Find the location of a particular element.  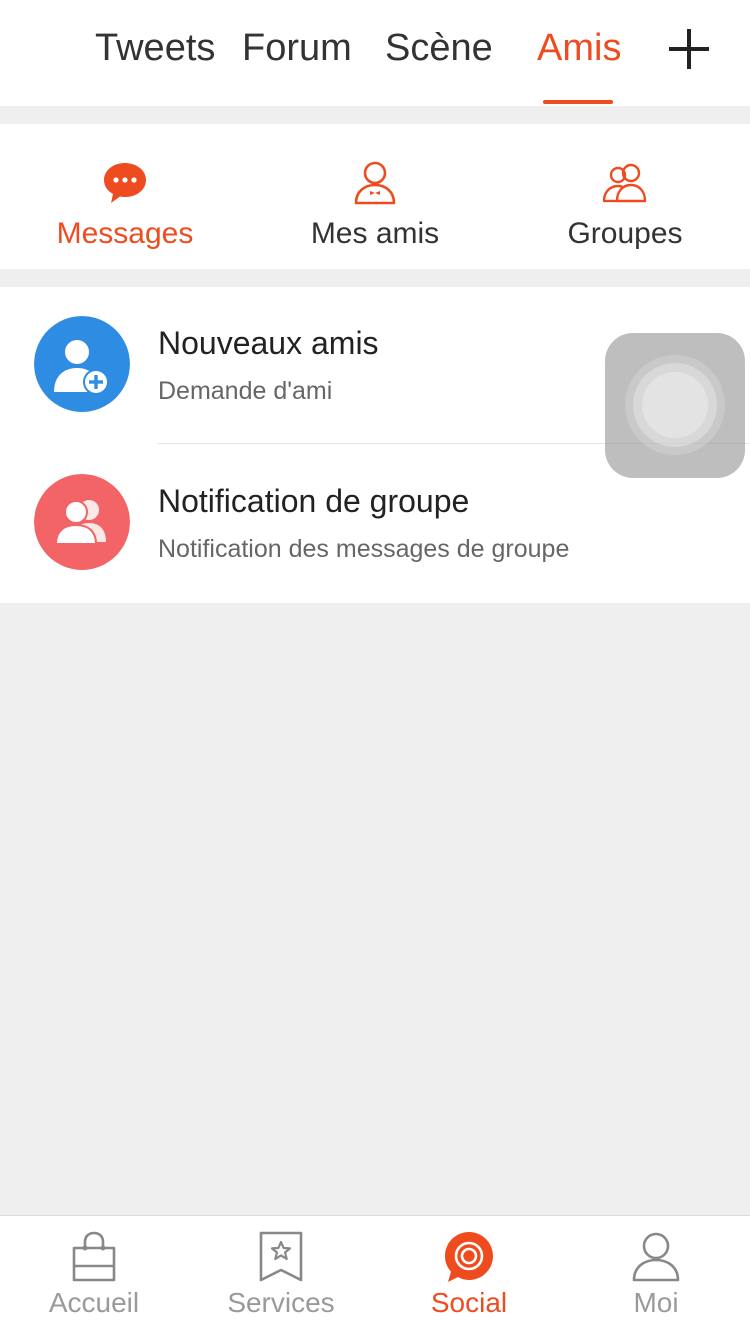

segment-label-mes-amis: Mes amis is located at coordinates (375, 233).